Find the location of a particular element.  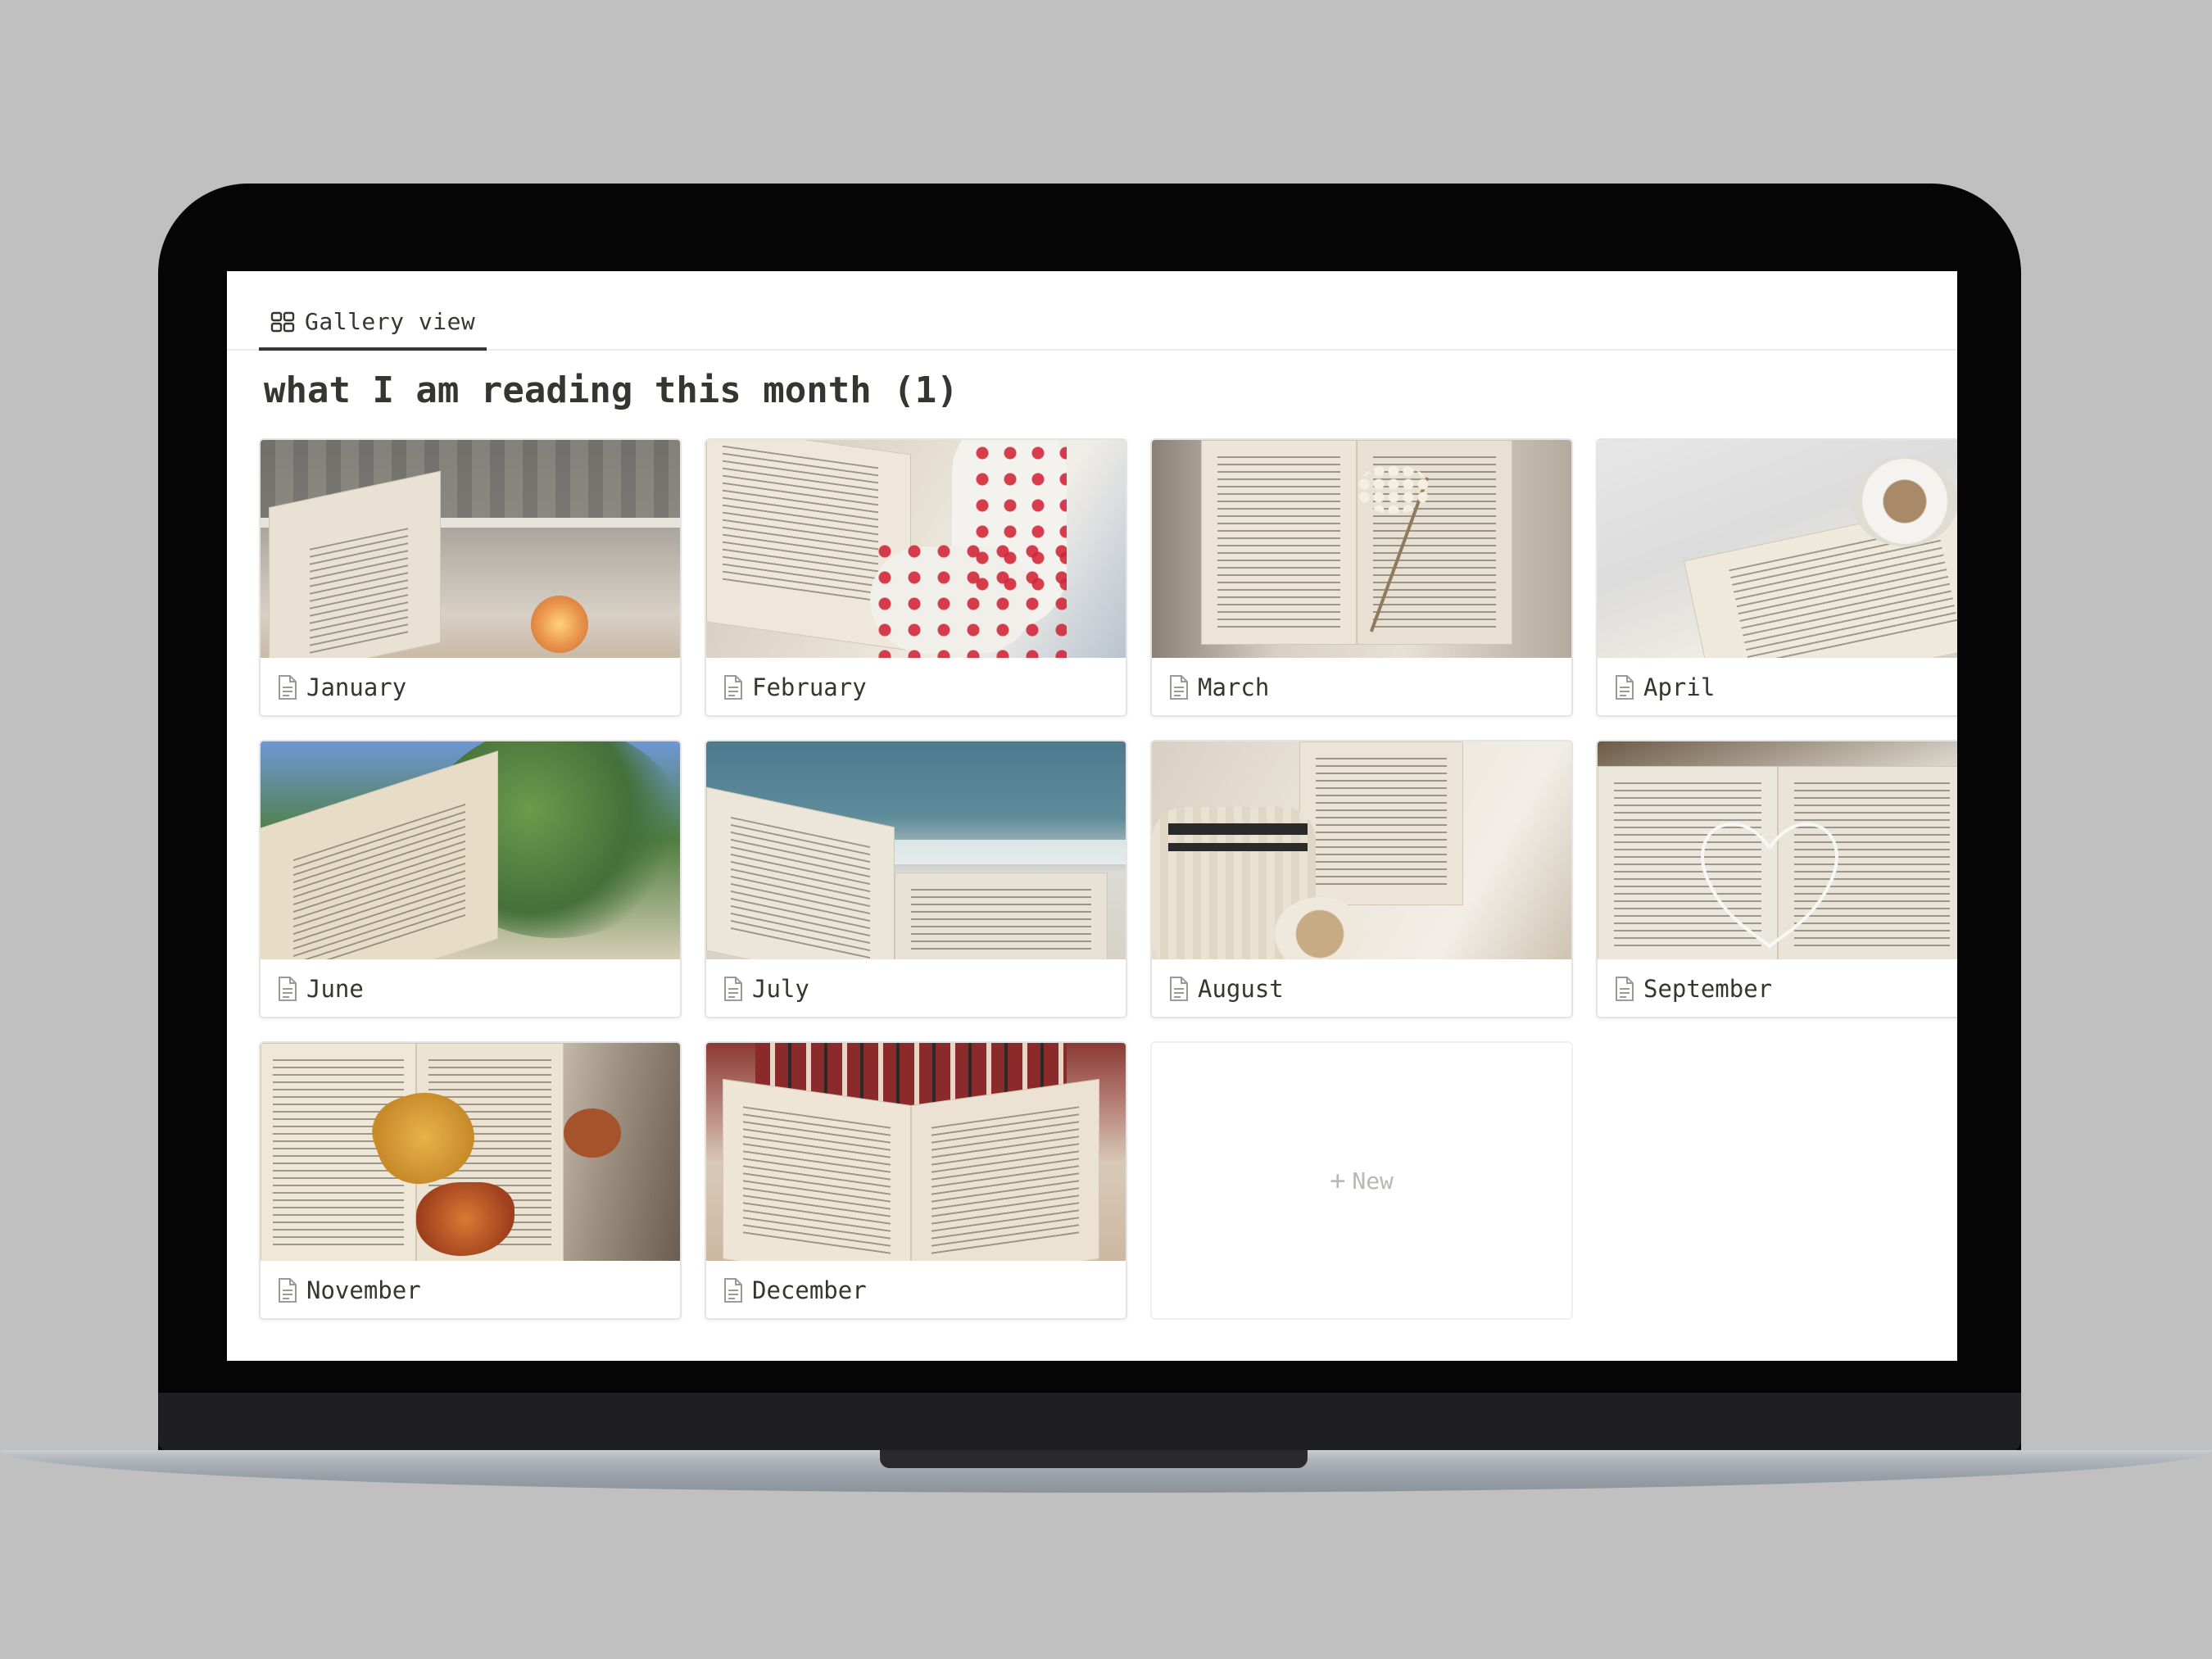

card-title: June is located at coordinates (335, 989).